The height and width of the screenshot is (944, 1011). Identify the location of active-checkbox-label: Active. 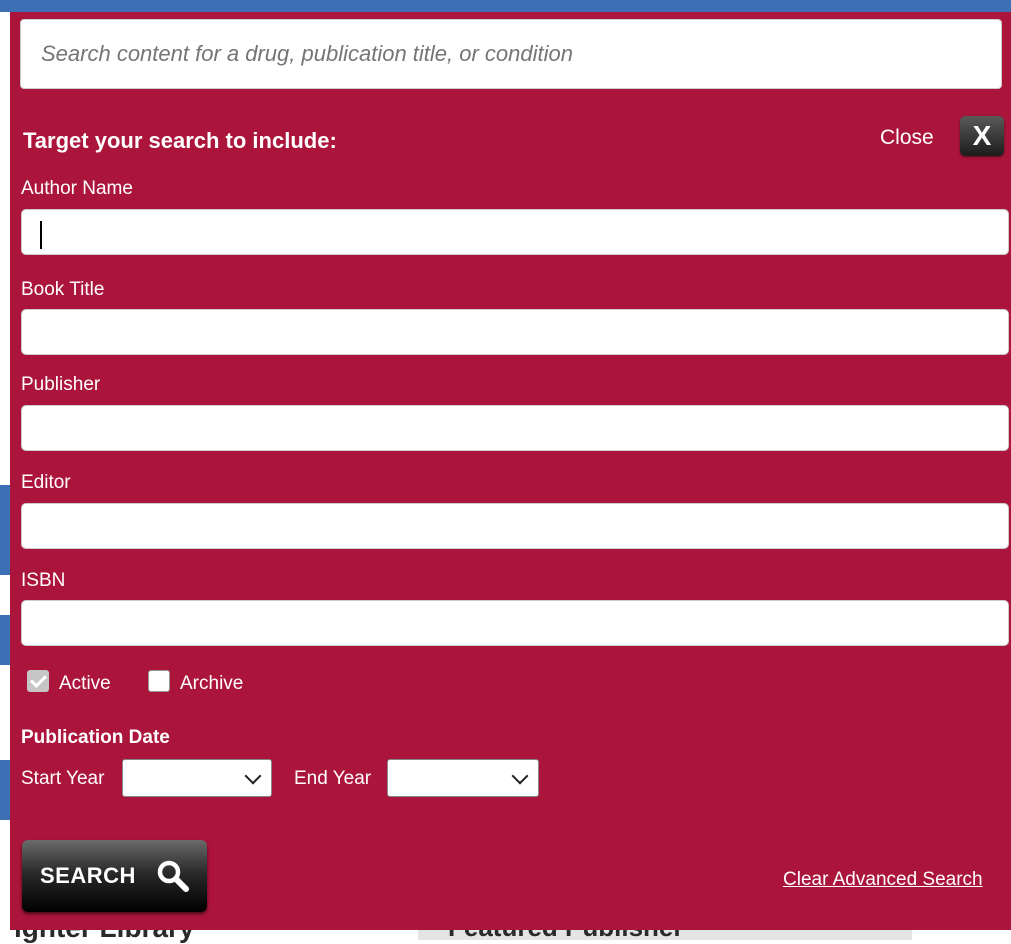
(85, 683).